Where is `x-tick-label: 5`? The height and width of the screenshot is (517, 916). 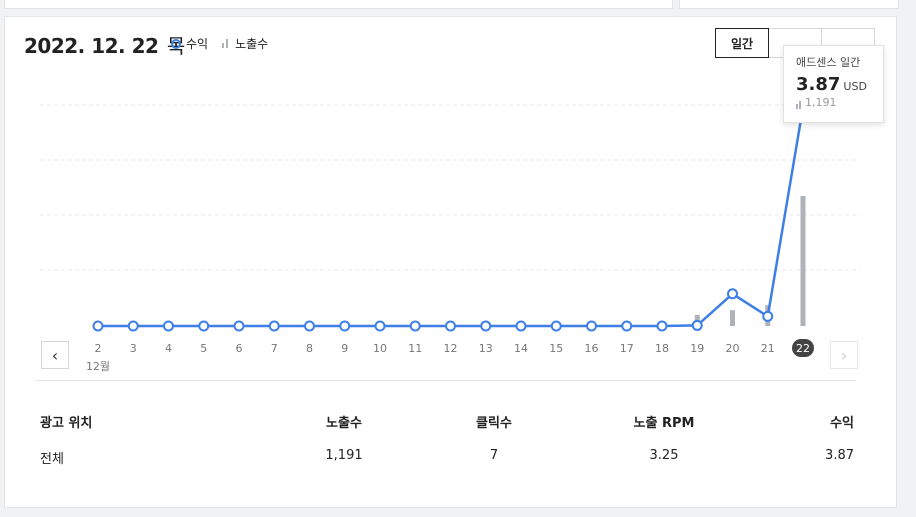 x-tick-label: 5 is located at coordinates (203, 348).